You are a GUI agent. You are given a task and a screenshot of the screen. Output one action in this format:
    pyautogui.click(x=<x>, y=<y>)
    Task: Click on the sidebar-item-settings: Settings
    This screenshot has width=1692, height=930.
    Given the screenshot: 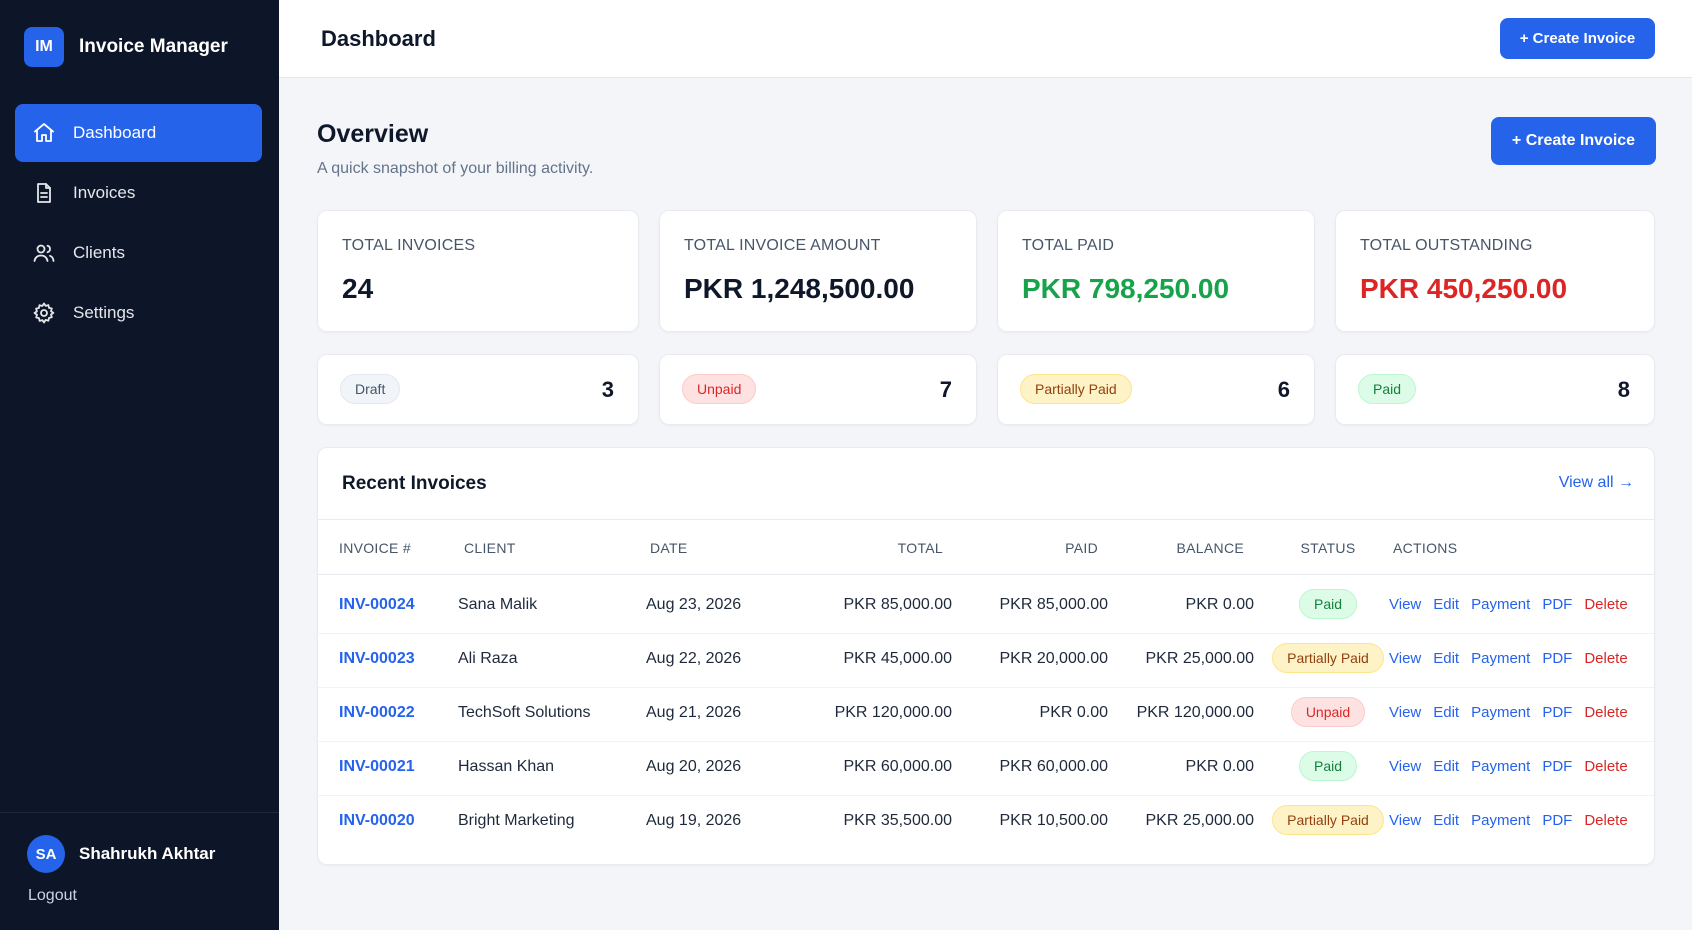 What is the action you would take?
    pyautogui.click(x=138, y=313)
    